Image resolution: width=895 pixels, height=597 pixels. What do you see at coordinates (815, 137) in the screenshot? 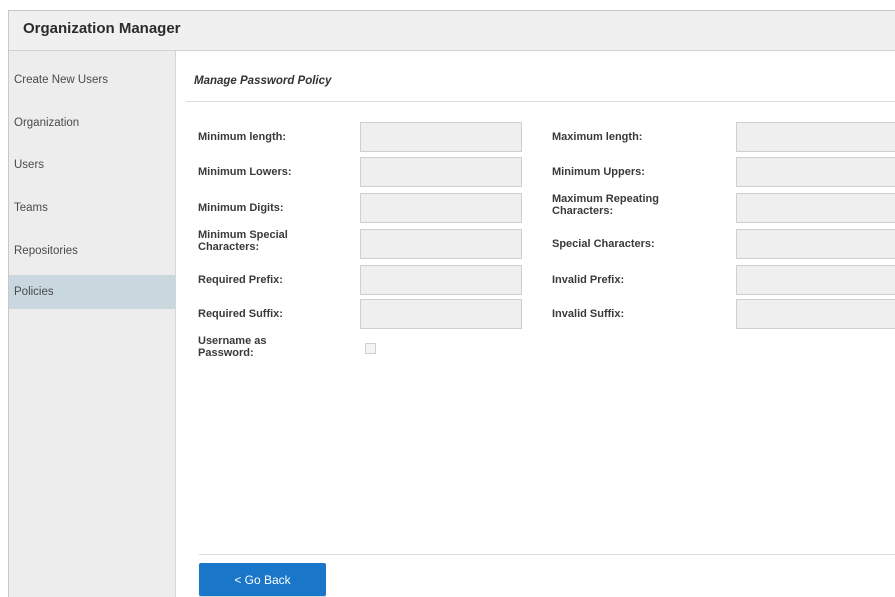
I see `max-length-input` at bounding box center [815, 137].